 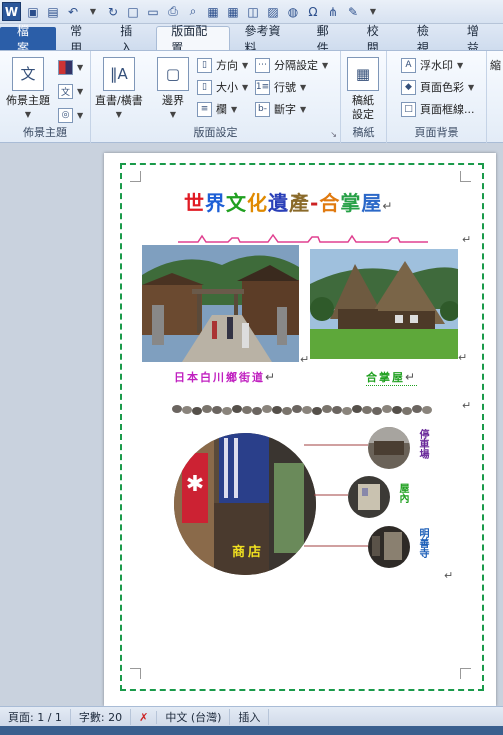 I want to click on redo-icon: ↻, so click(x=113, y=12).